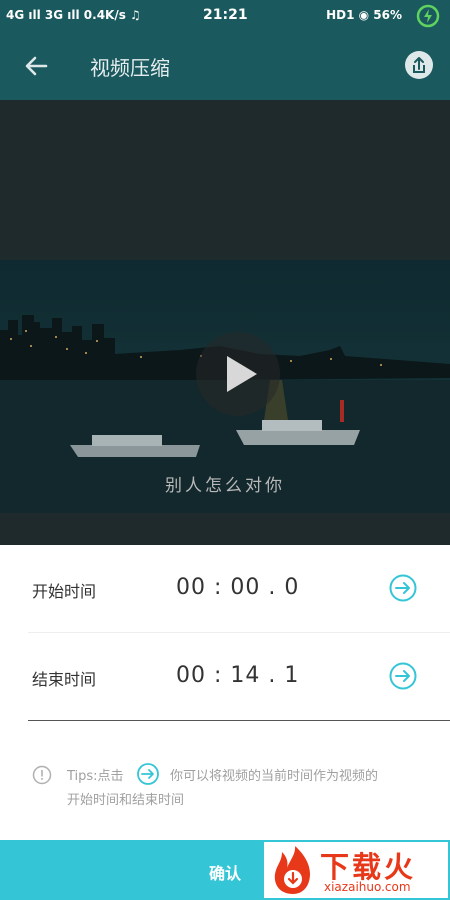 This screenshot has height=900, width=450. I want to click on network-status: 4G ıll 3G ıll 0.4K/s ♫, so click(73, 15).